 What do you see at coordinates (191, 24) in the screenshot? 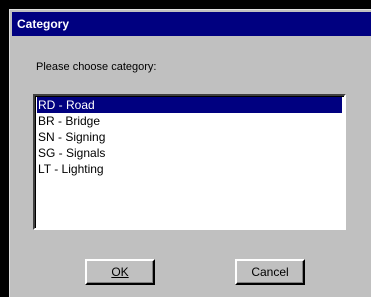
I see `title-bar: Category` at bounding box center [191, 24].